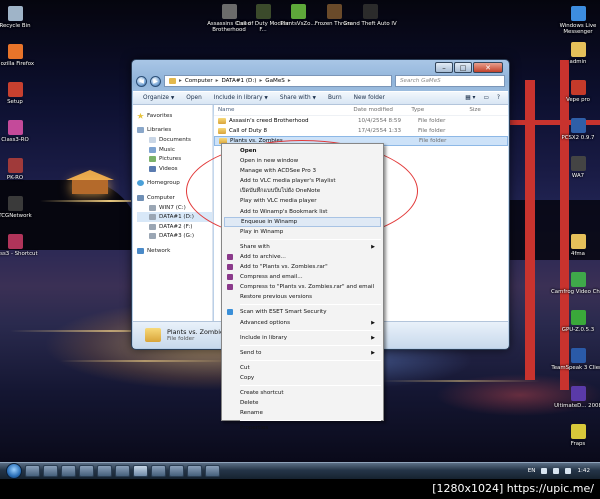 Image resolution: width=600 pixels, height=499 pixels. I want to click on open-button: Open, so click(193, 98).